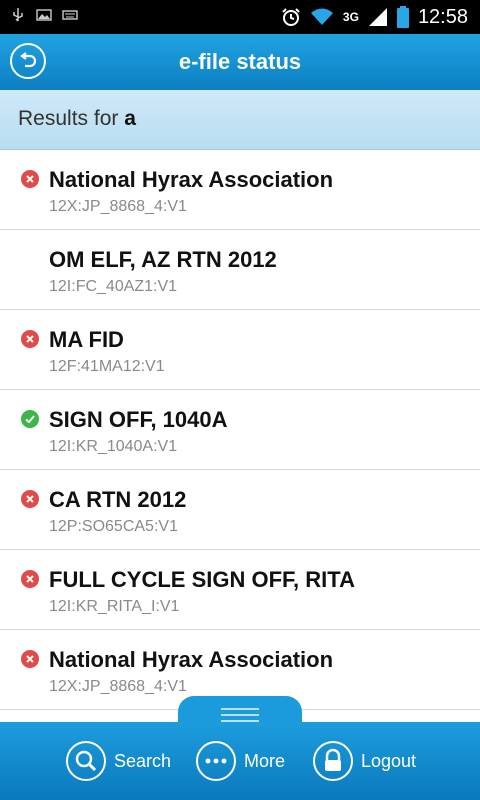  What do you see at coordinates (321, 16) in the screenshot?
I see `wifi-icon` at bounding box center [321, 16].